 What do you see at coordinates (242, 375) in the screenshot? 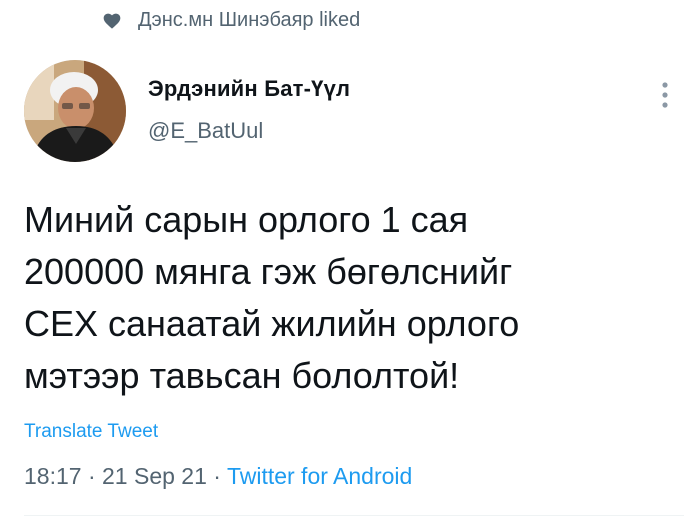
I see `tweet-text-line: мэтээр тавьсан бололтой!` at bounding box center [242, 375].